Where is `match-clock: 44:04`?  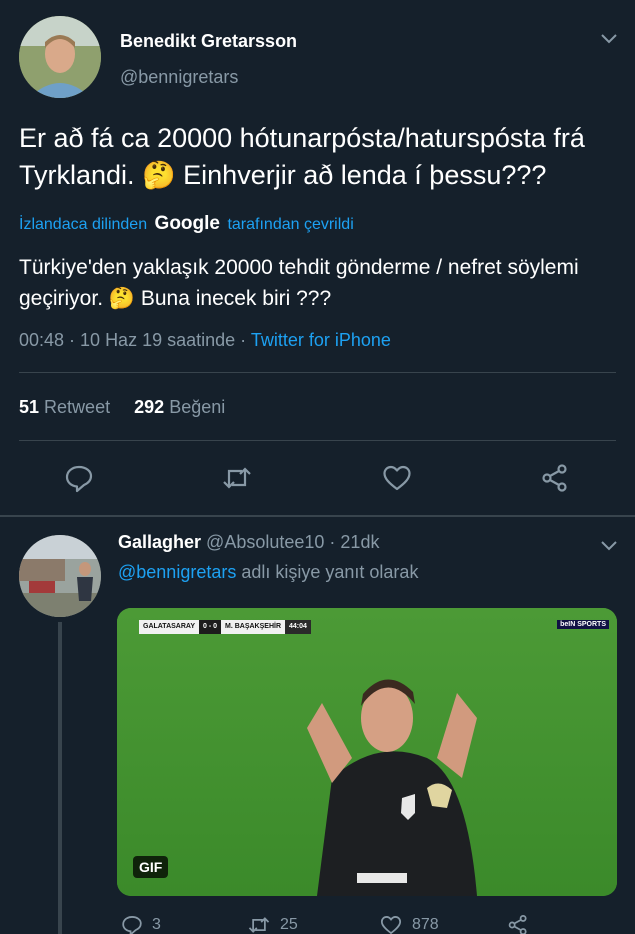 match-clock: 44:04 is located at coordinates (298, 627).